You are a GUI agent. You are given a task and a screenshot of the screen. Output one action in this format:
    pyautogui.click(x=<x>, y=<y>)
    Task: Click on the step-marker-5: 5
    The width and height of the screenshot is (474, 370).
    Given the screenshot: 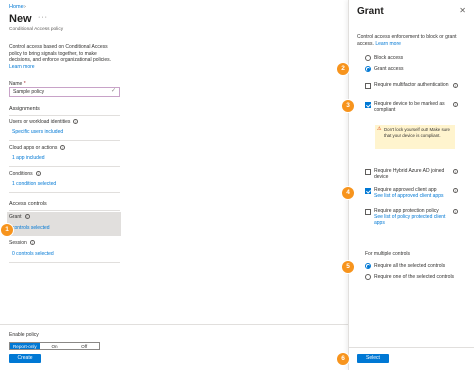 What is the action you would take?
    pyautogui.click(x=348, y=267)
    